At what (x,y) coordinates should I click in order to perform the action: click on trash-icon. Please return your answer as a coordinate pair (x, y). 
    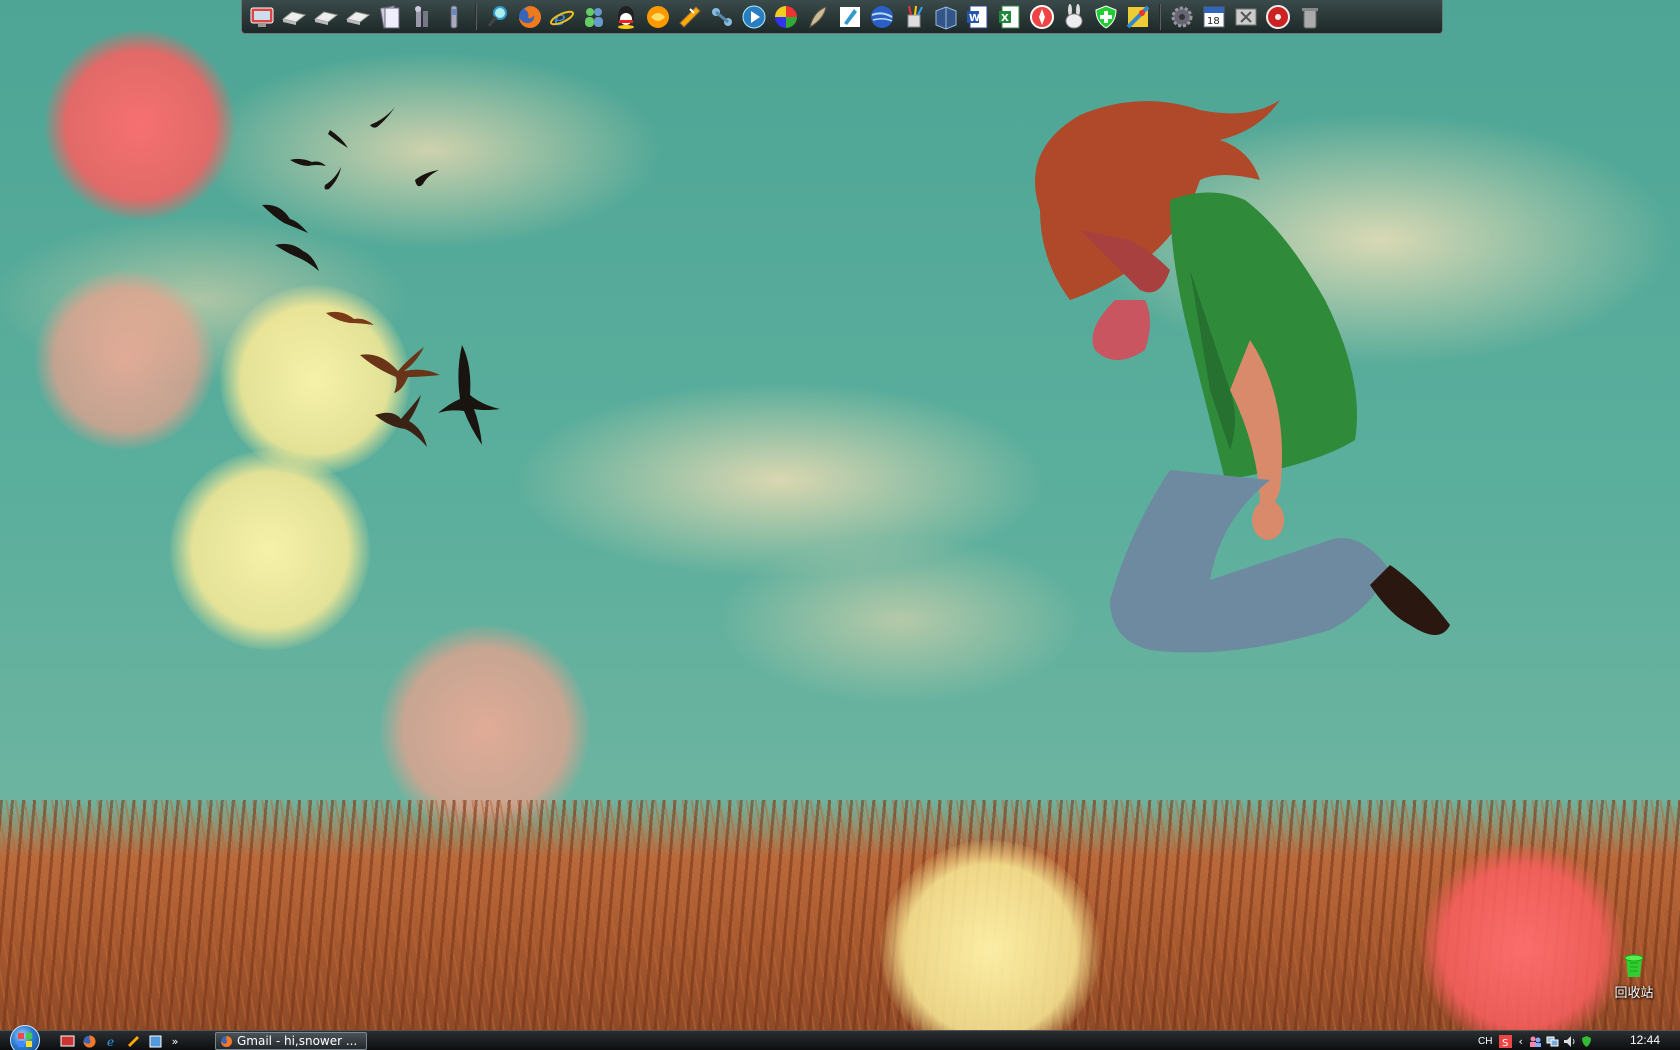
    Looking at the image, I should click on (1310, 17).